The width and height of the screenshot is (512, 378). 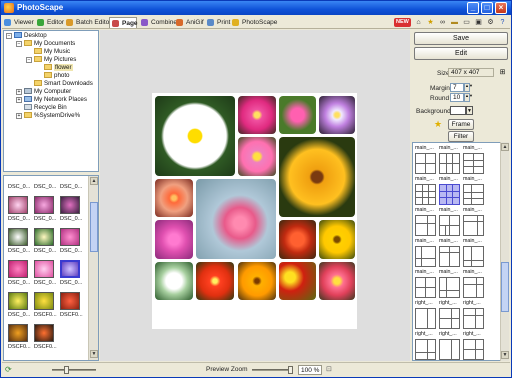 I want to click on help-icon: ?, so click(x=502, y=22).